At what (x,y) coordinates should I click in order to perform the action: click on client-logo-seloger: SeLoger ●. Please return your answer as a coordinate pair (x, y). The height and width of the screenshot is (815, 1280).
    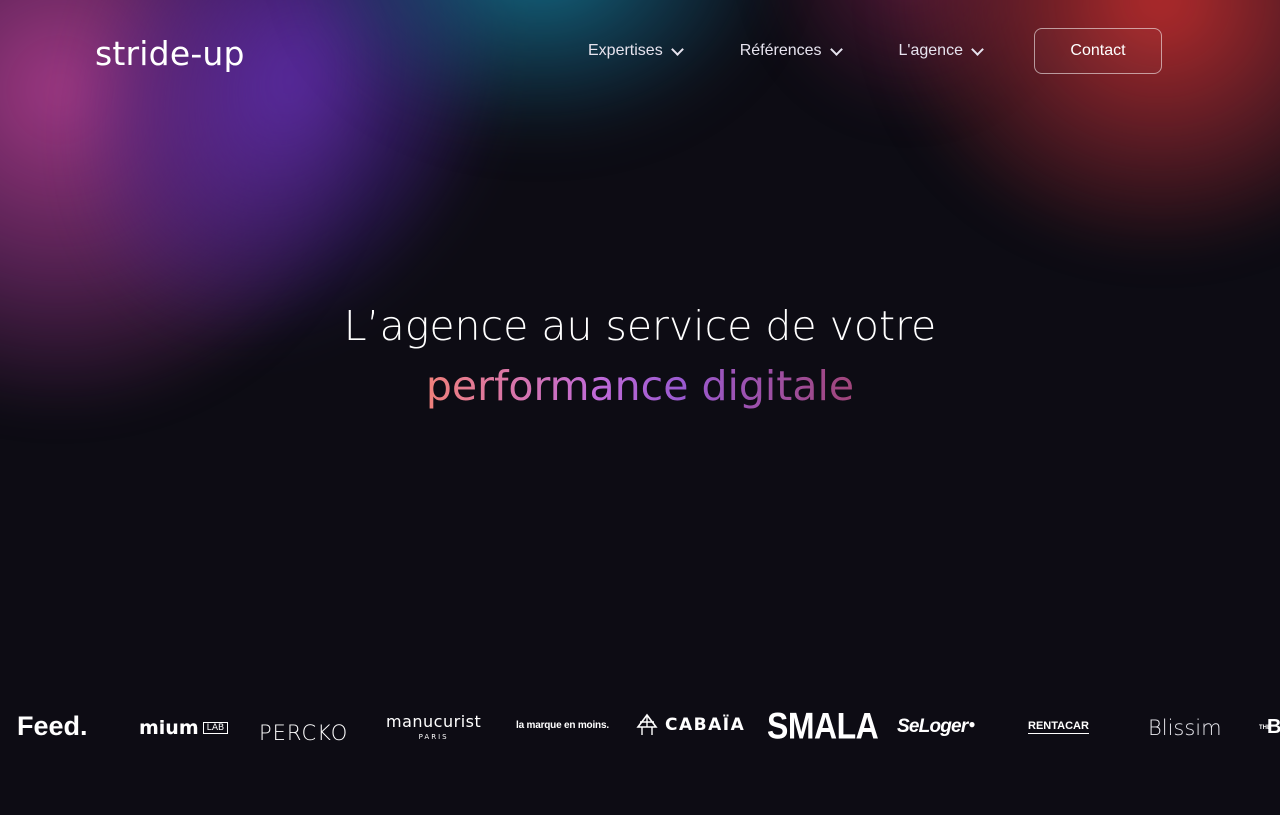
    Looking at the image, I should click on (936, 727).